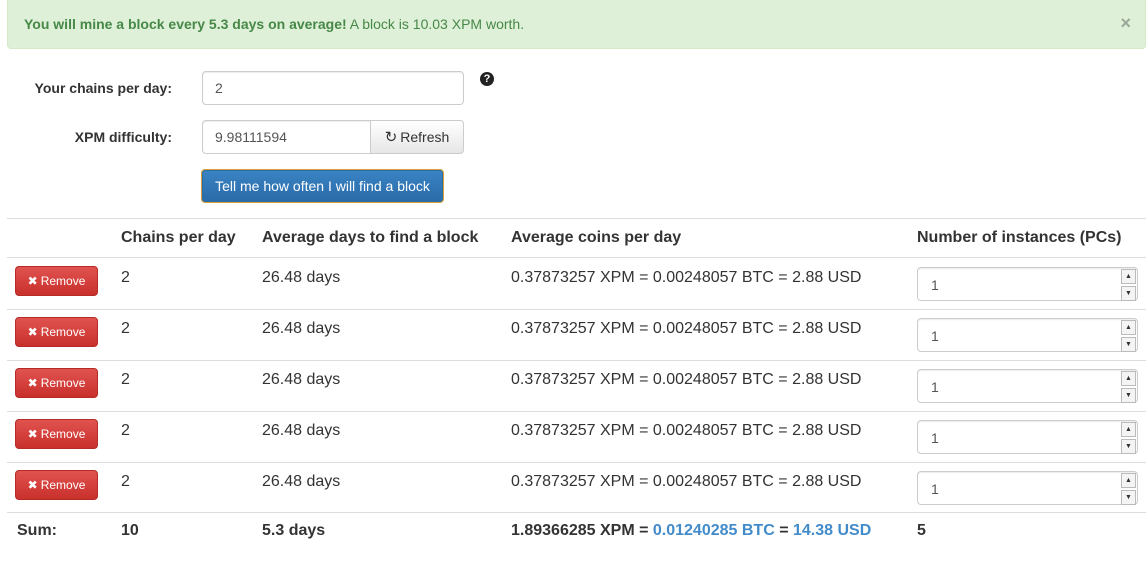 This screenshot has width=1146, height=565. I want to click on header-instances: Number of instances (PCs), so click(1019, 237).